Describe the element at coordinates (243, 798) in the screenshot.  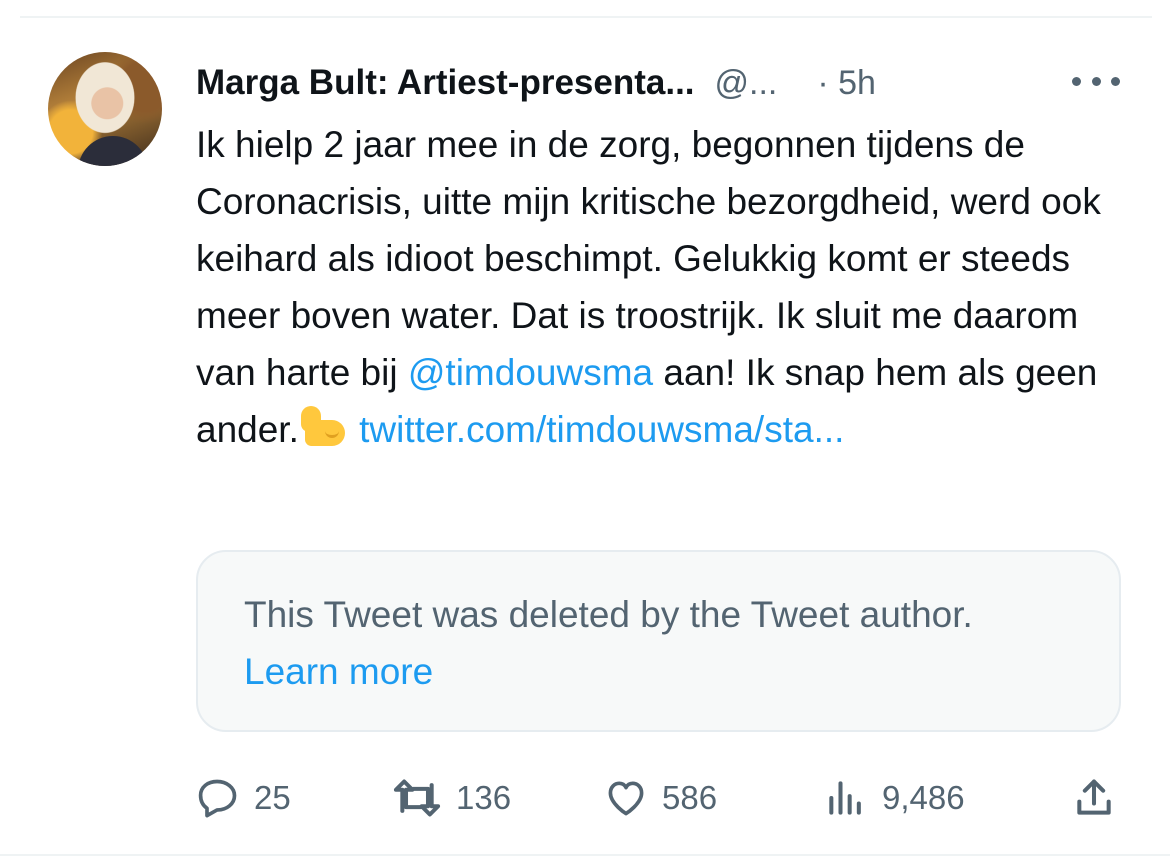
I see `reply-button: 25` at that location.